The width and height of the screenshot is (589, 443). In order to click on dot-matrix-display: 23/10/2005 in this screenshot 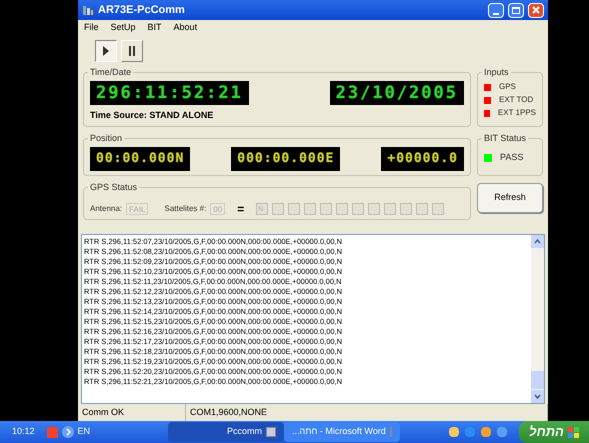, I will do `click(397, 93)`.